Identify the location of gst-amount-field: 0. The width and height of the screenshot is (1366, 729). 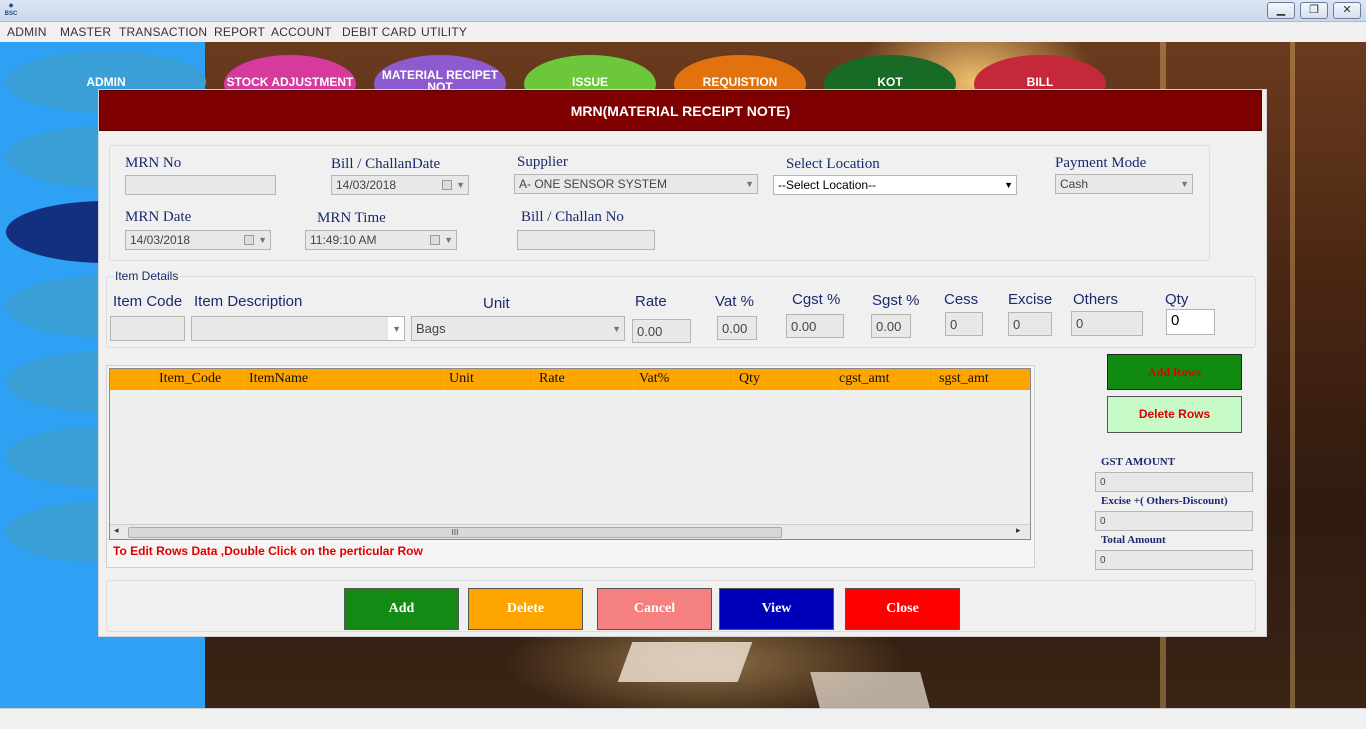
(1174, 482).